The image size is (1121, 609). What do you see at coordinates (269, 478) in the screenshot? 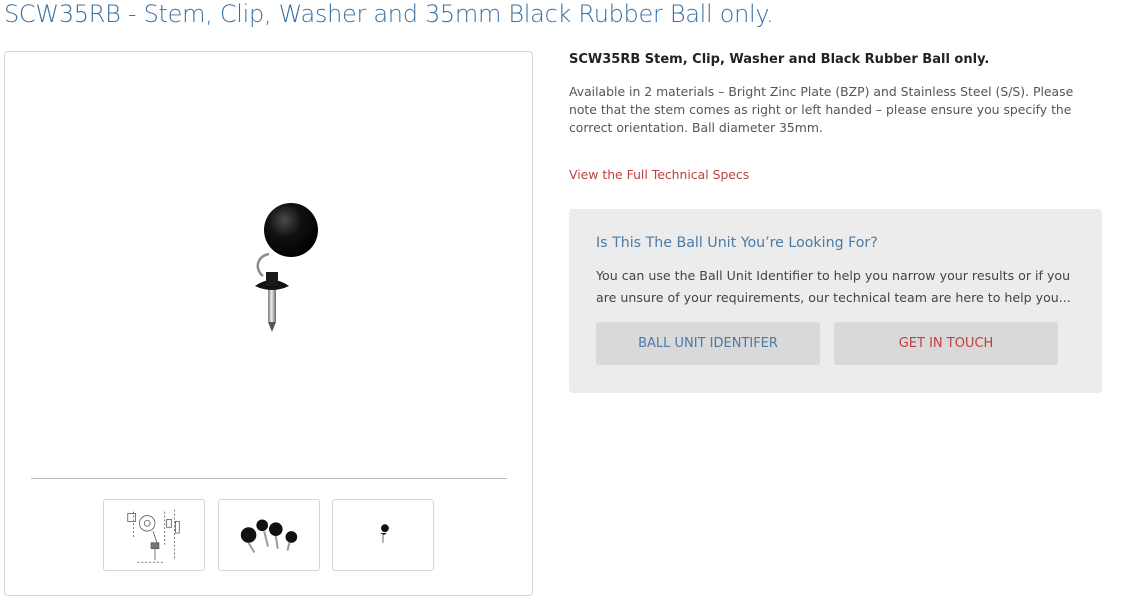
I see `gallery-divider` at bounding box center [269, 478].